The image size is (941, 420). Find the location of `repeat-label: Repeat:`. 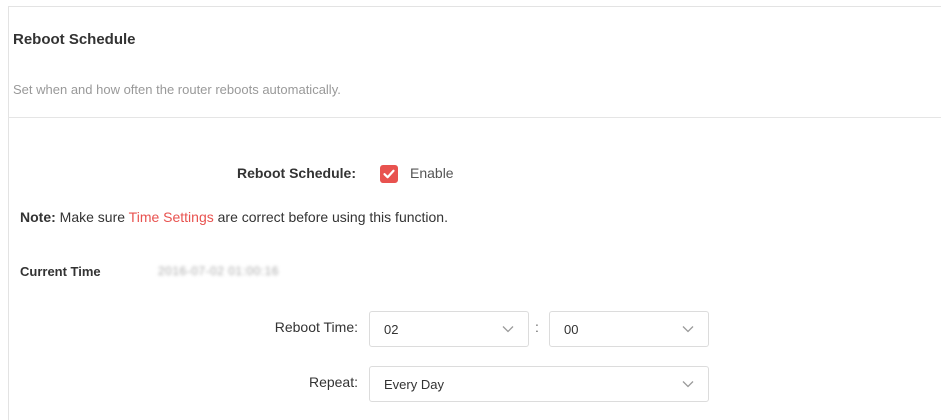

repeat-label: Repeat: is located at coordinates (333, 382).